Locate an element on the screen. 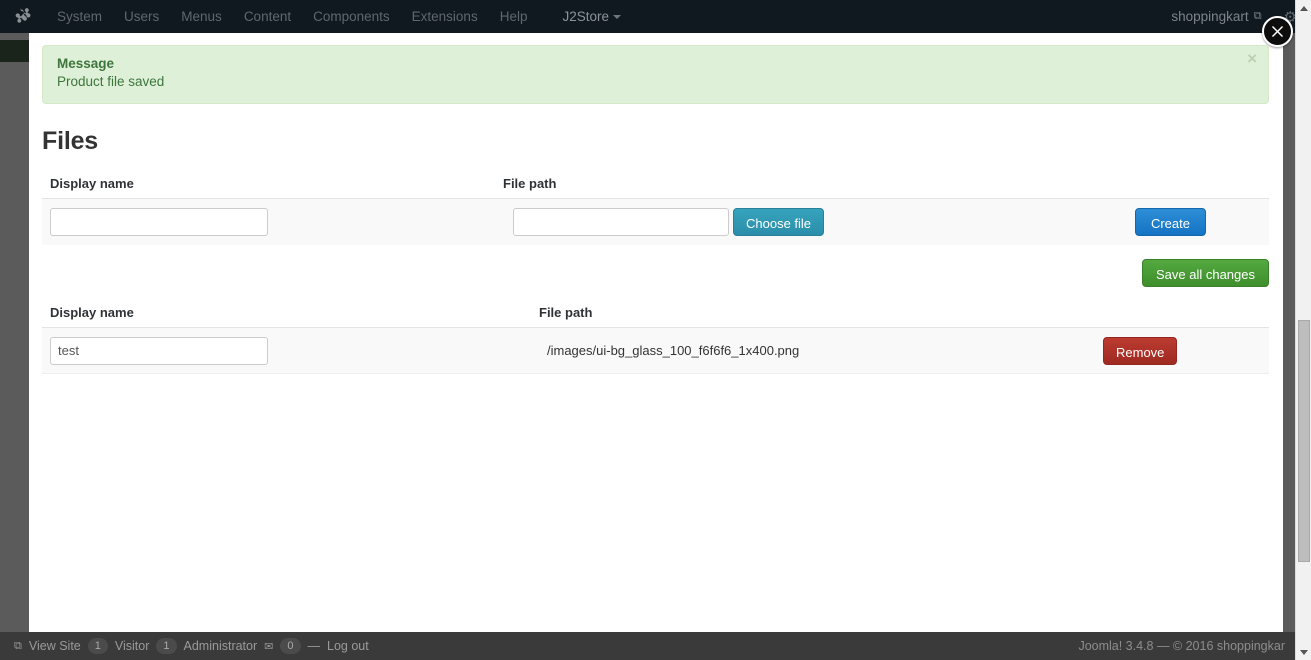 Image resolution: width=1311 pixels, height=660 pixels. alert-message: Product file saved is located at coordinates (111, 81).